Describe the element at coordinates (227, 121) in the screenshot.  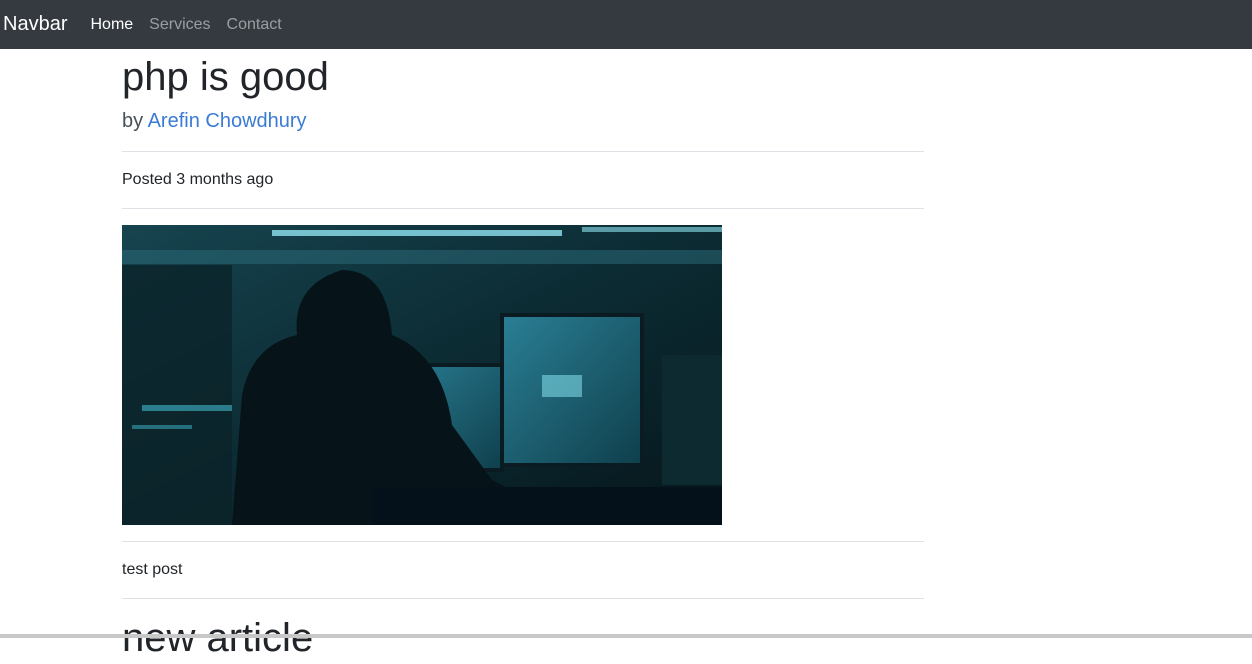
I see `author-link: Arefin Chowdhury` at that location.